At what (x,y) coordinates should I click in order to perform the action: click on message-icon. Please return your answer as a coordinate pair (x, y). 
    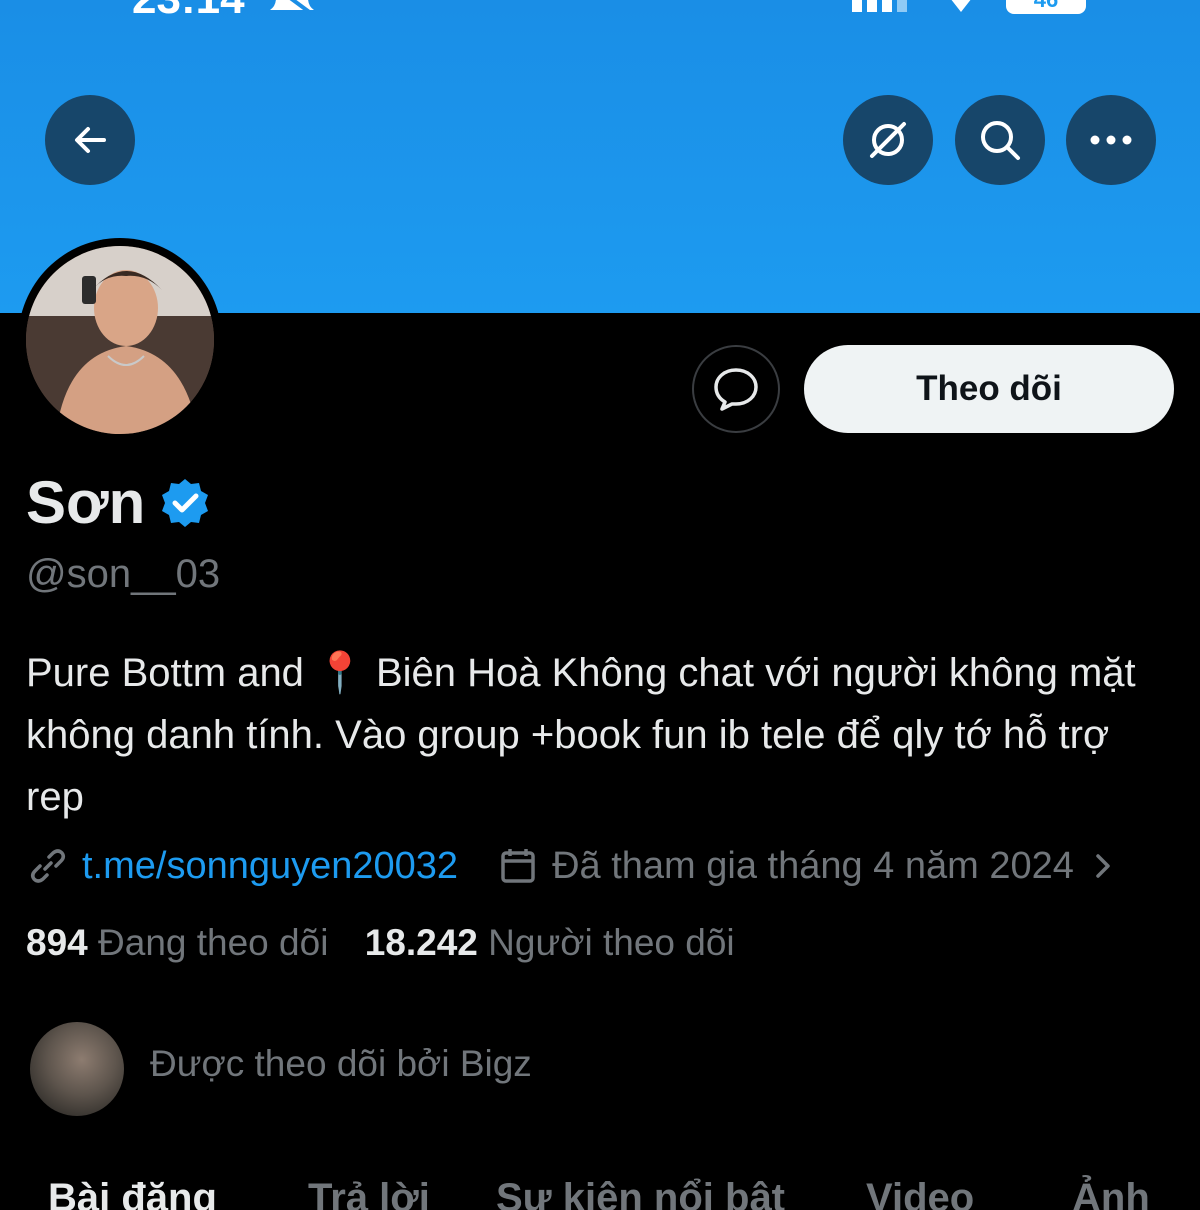
    Looking at the image, I should click on (736, 389).